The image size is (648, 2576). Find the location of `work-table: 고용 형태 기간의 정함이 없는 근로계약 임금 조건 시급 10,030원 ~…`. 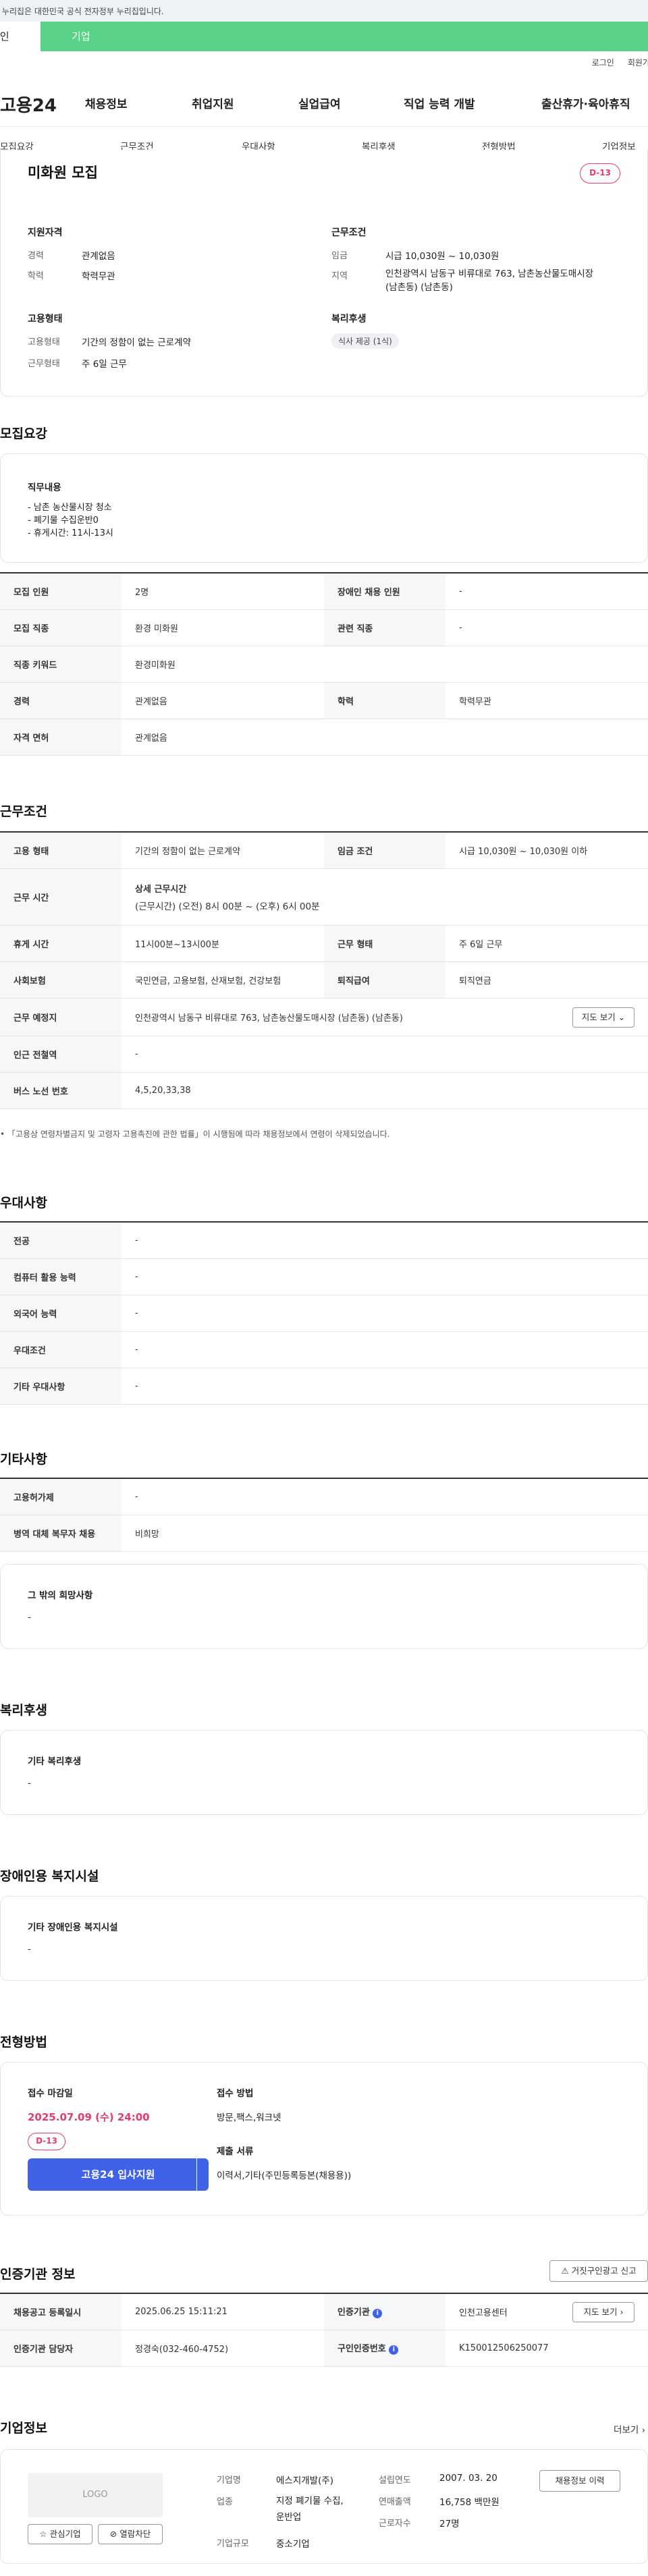

work-table: 고용 형태 기간의 정함이 없는 근로계약 임금 조건 시급 10,030원 ~… is located at coordinates (324, 970).